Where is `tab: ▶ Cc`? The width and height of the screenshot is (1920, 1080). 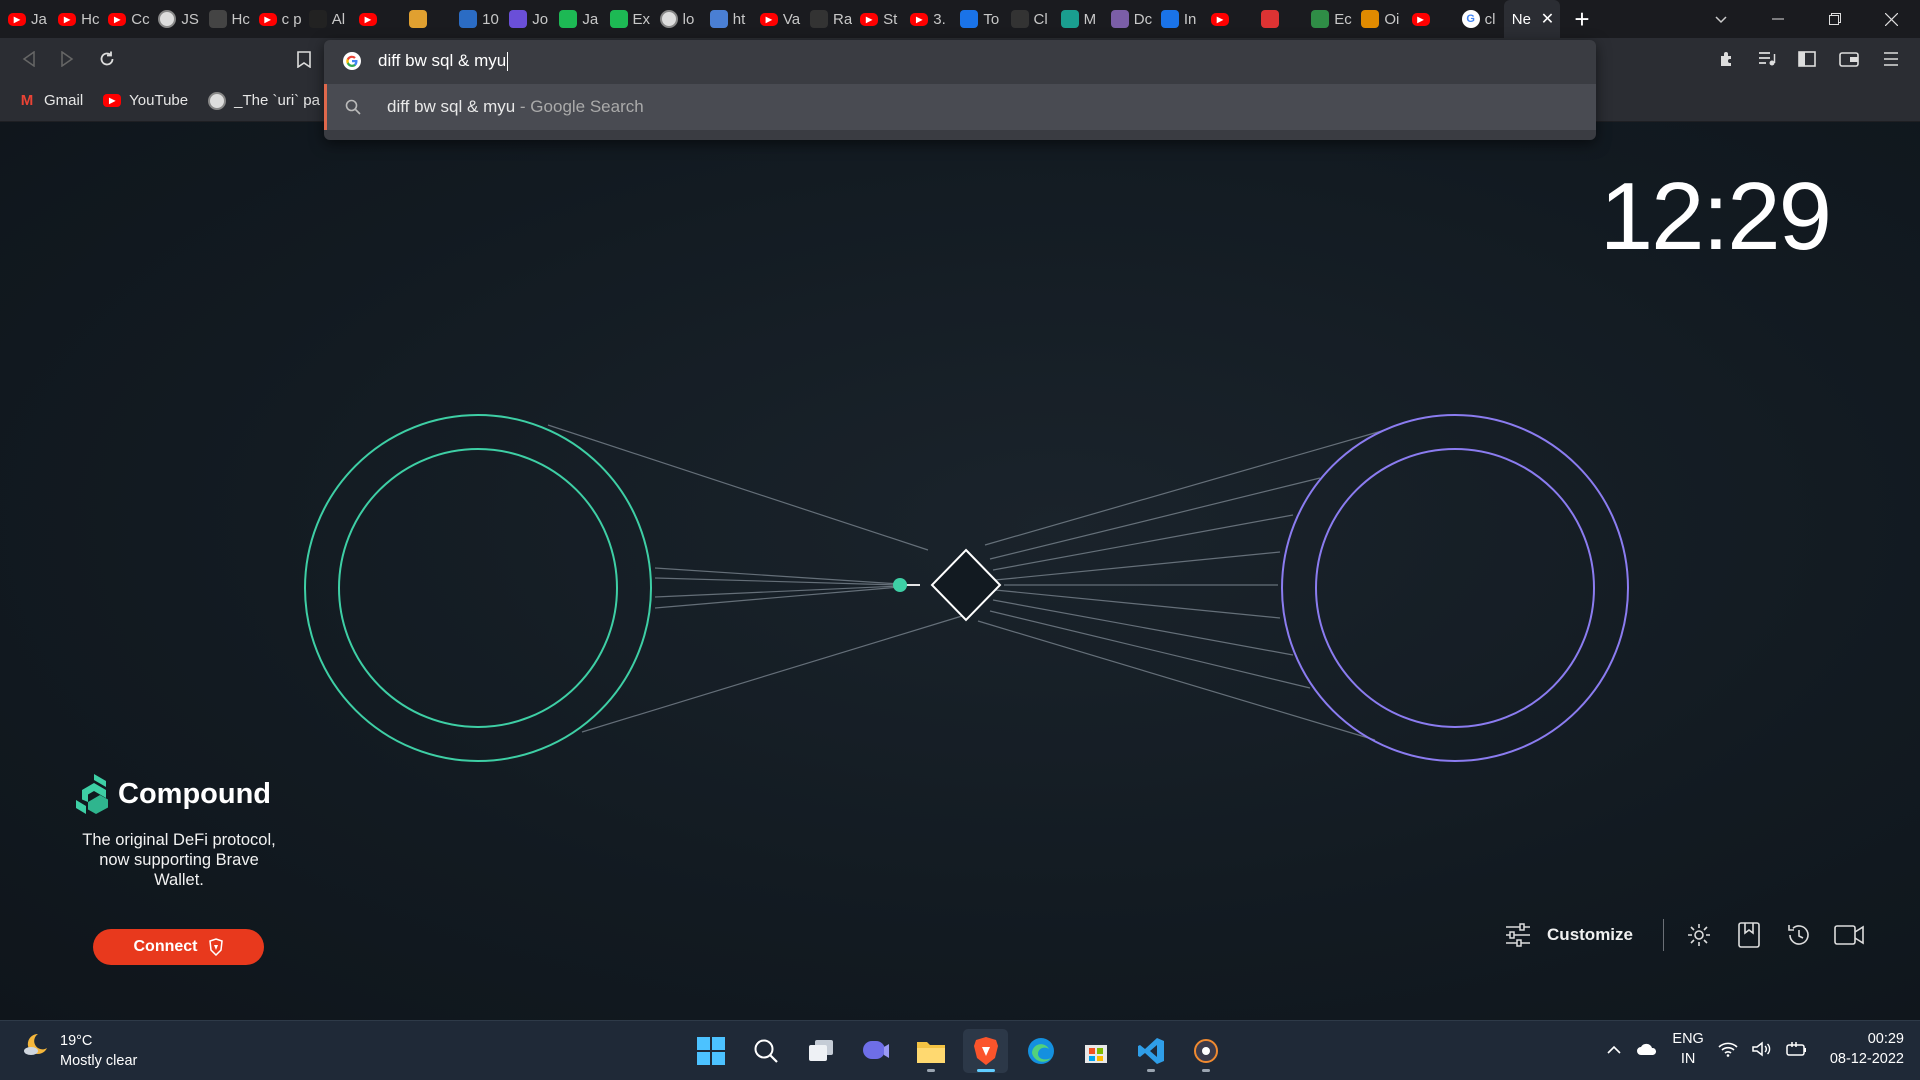
tab: ▶ Cc is located at coordinates (125, 19).